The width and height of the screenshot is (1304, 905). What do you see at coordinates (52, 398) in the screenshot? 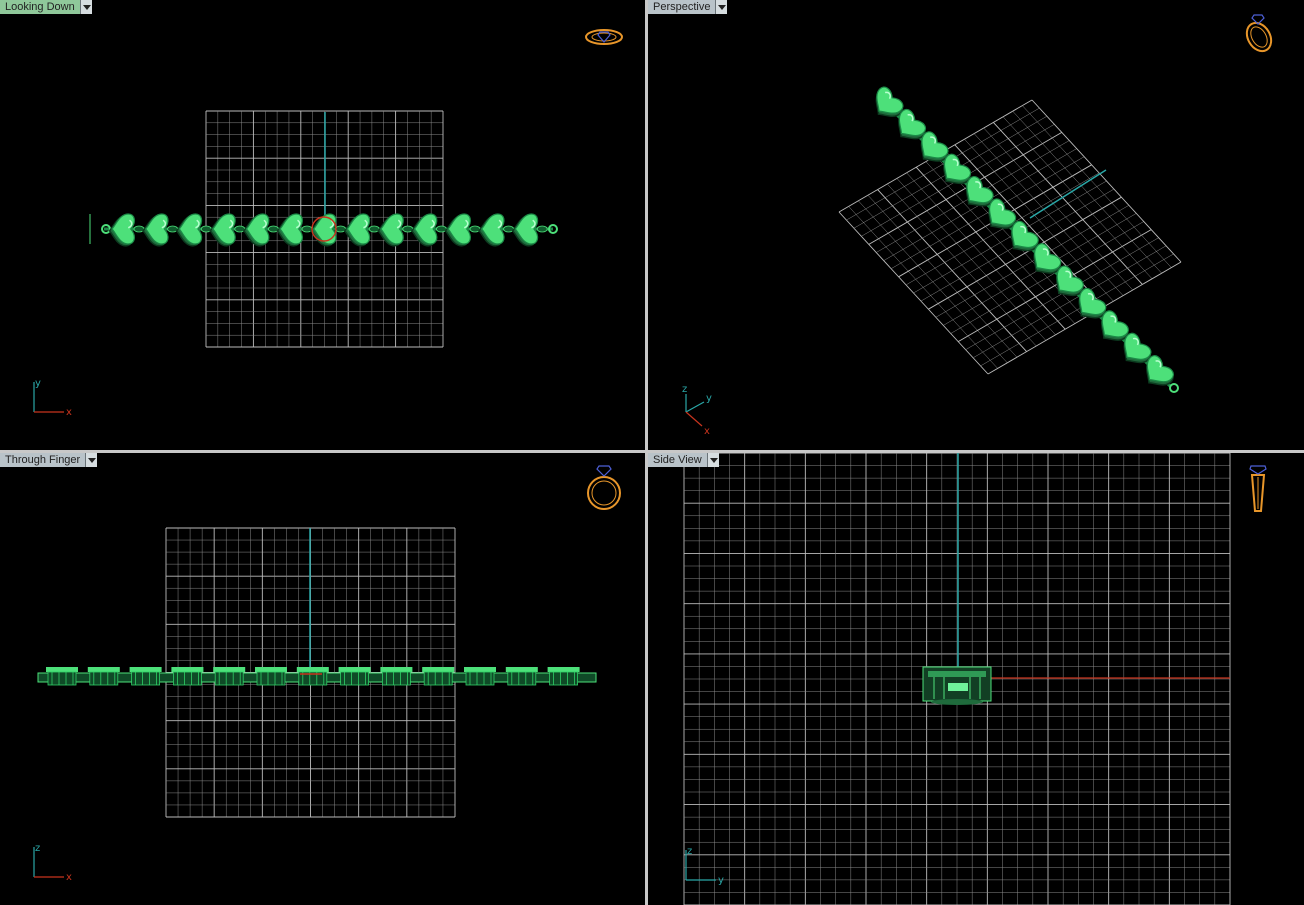
I see `axis-indicator: y x` at bounding box center [52, 398].